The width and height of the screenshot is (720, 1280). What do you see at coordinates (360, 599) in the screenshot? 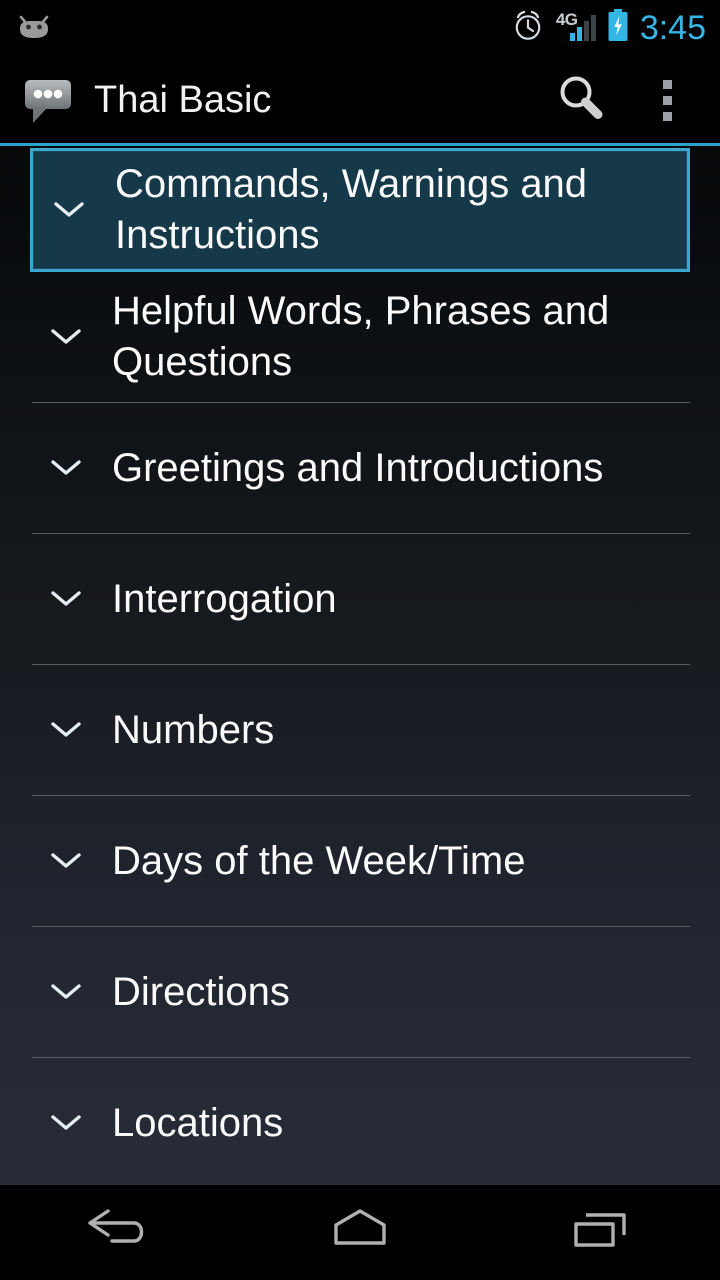
I see `list-item-interrogation: Interrogation` at bounding box center [360, 599].